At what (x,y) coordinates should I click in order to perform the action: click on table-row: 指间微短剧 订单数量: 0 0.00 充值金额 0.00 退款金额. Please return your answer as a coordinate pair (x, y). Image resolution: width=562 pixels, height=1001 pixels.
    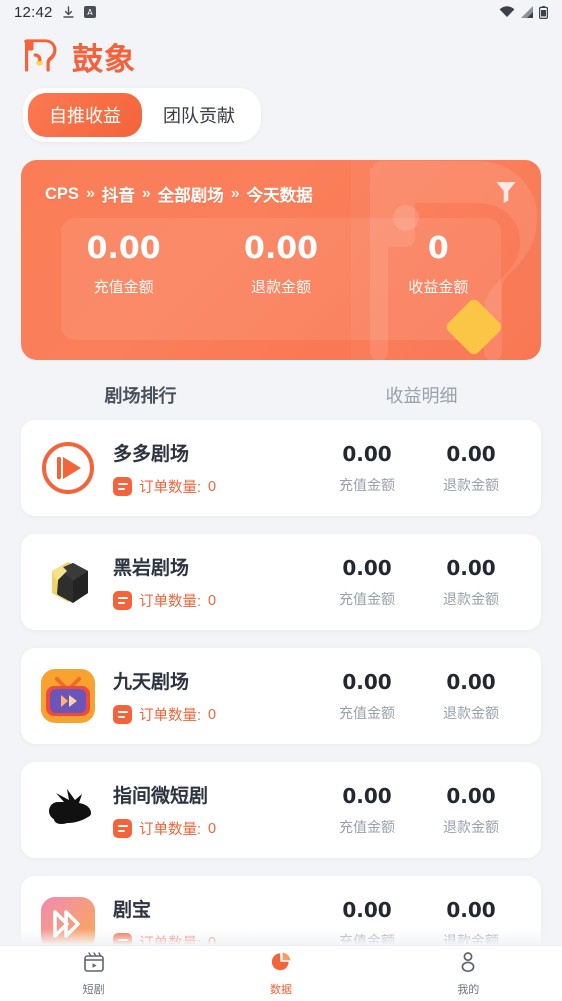
    Looking at the image, I should click on (281, 810).